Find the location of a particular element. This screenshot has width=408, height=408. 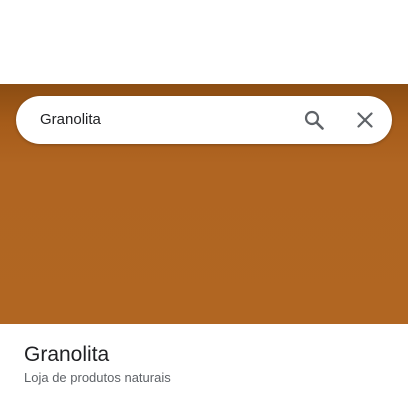

search-icon is located at coordinates (314, 120).